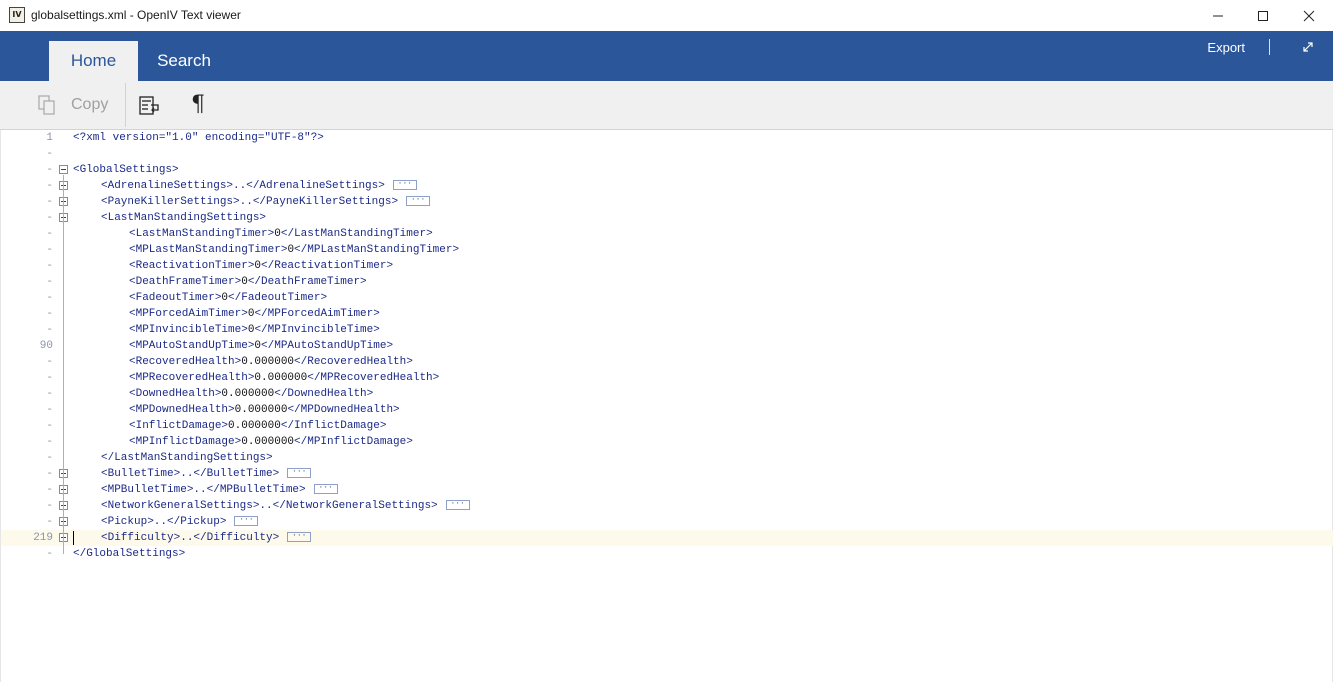 The height and width of the screenshot is (682, 1333). I want to click on code-line: - <MPForcedAimTimer>0</MPForcedAimTimer>, so click(667, 314).